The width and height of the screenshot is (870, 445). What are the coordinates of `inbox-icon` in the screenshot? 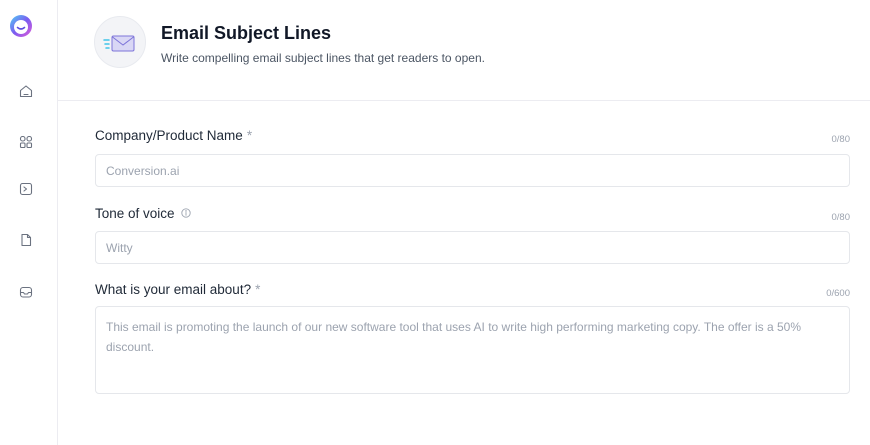 It's located at (26, 292).